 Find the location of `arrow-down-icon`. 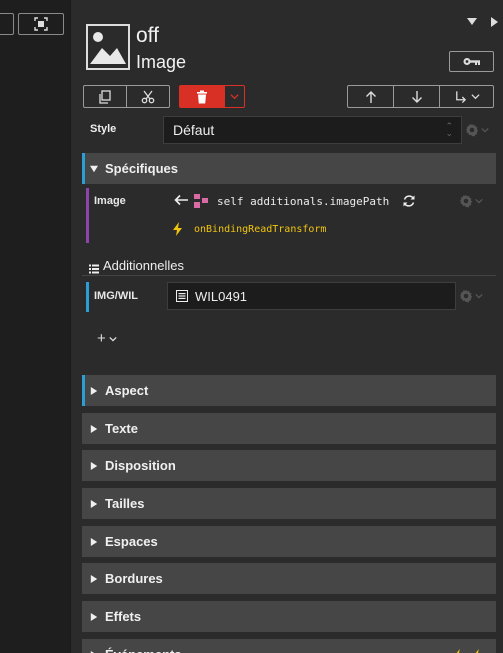

arrow-down-icon is located at coordinates (416, 96).